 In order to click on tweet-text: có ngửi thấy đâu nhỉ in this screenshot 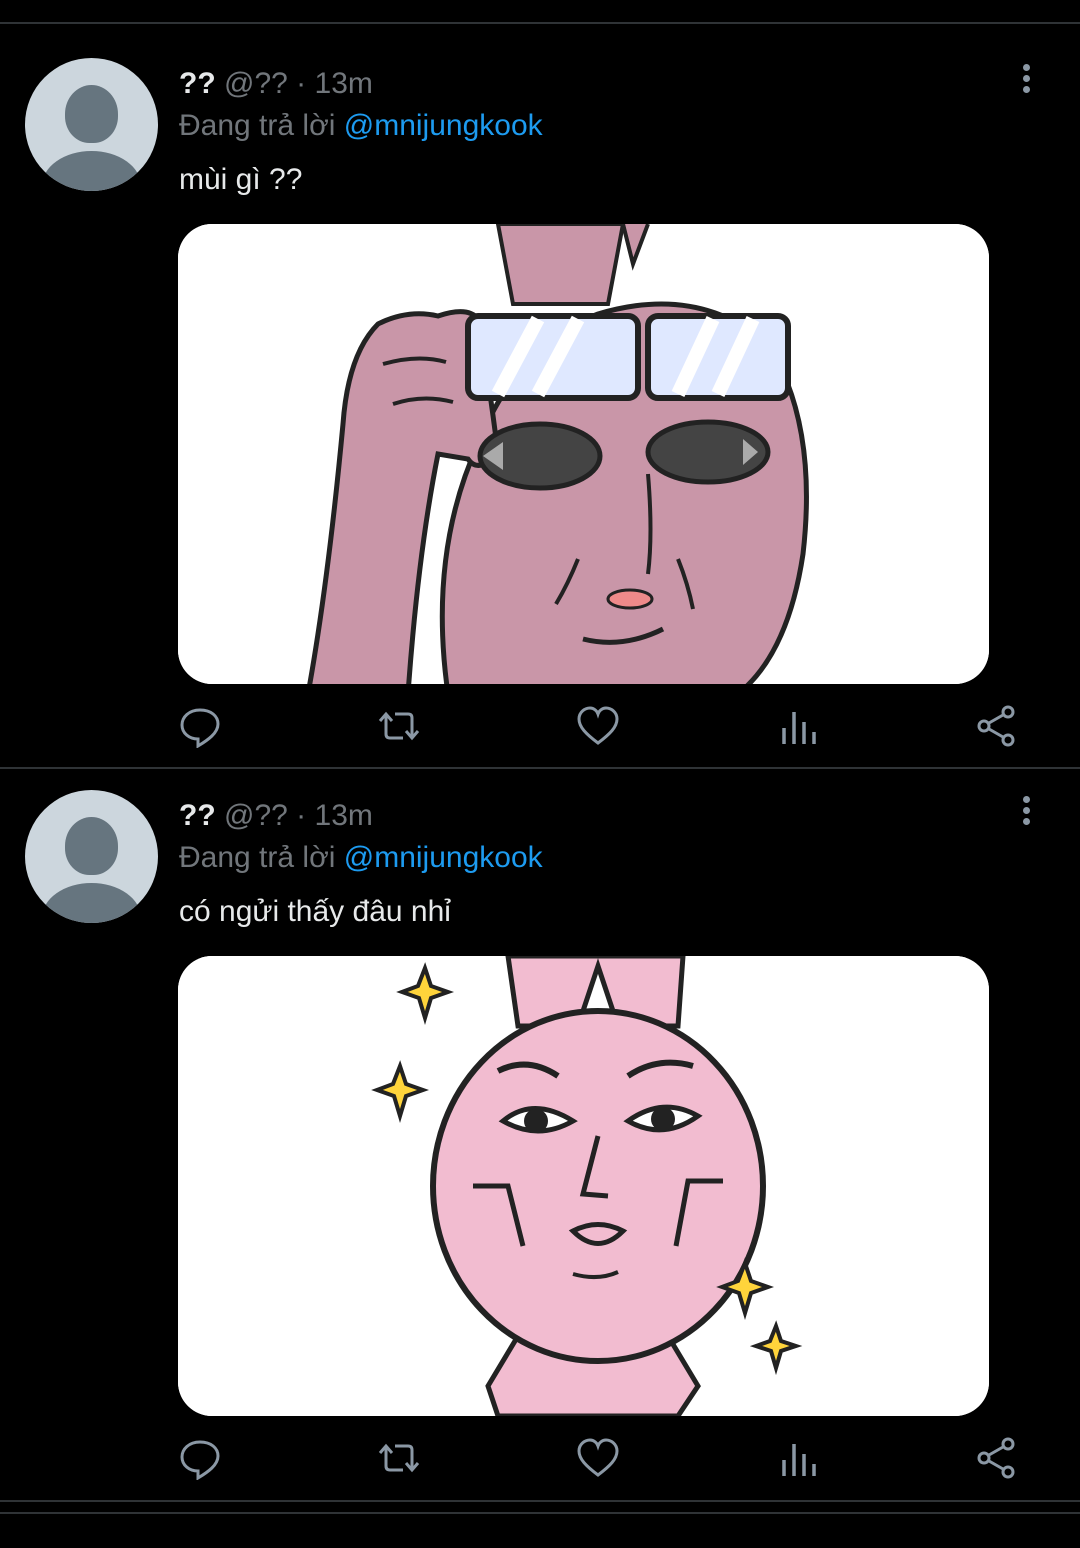, I will do `click(315, 911)`.